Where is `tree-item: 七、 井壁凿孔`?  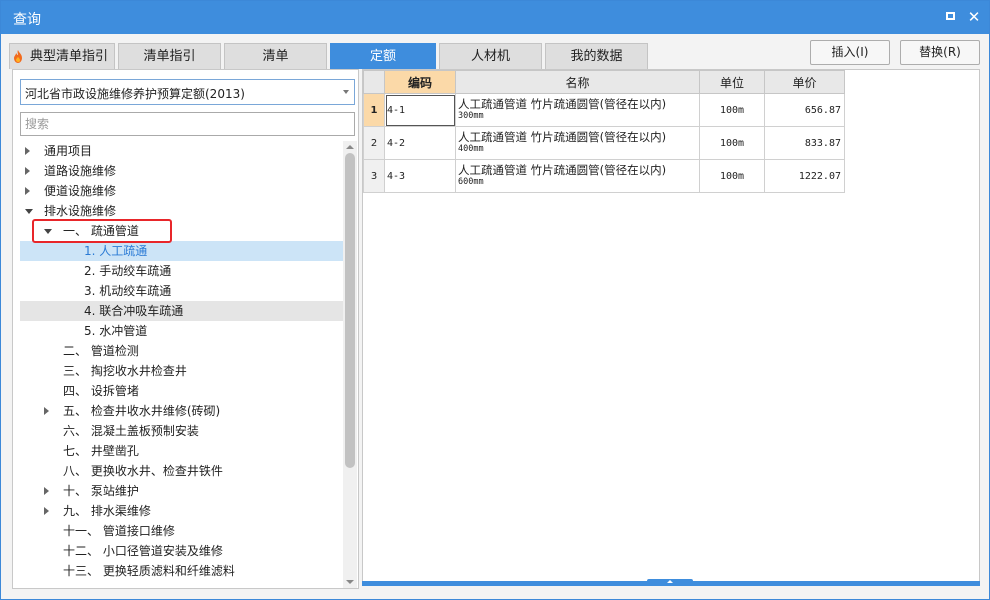
tree-item: 七、 井壁凿孔 is located at coordinates (181, 451).